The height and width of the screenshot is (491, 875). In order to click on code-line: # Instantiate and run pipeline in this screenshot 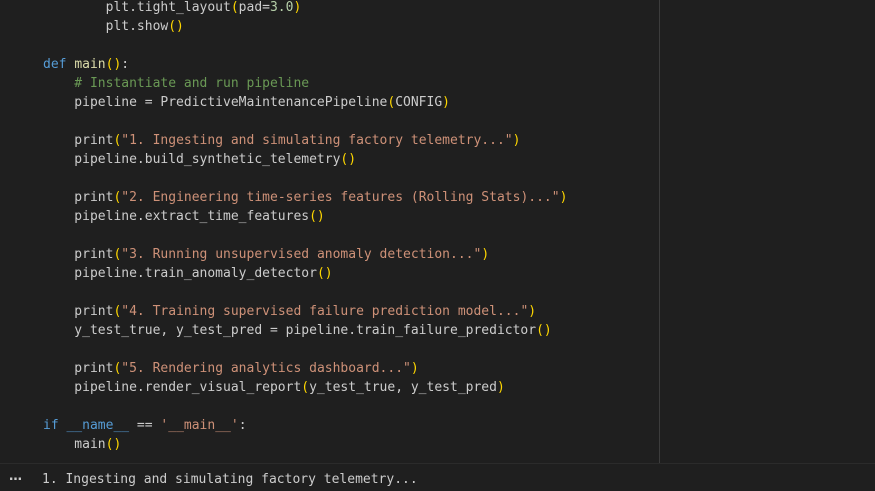, I will do `click(305, 83)`.